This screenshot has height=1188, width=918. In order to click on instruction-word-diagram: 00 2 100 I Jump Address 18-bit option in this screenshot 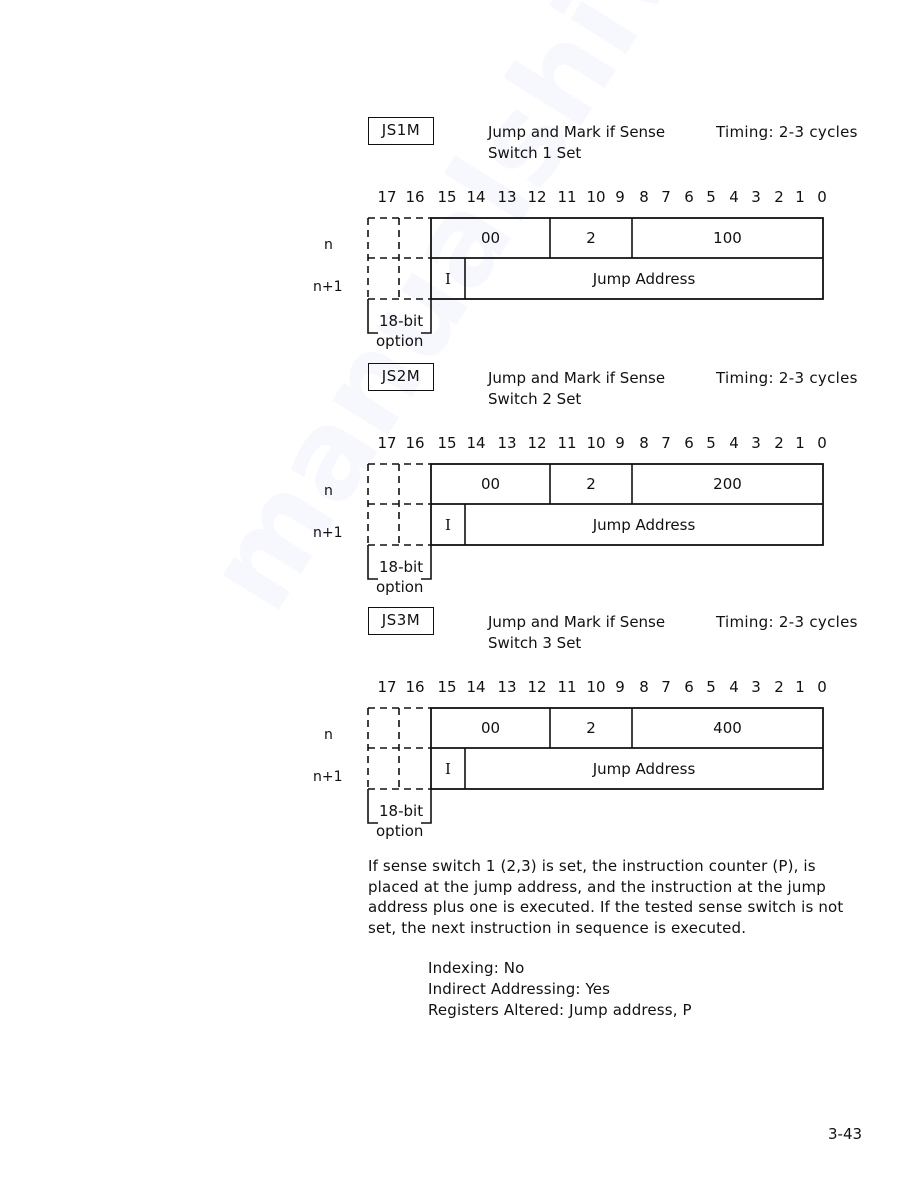, I will do `click(596, 286)`.